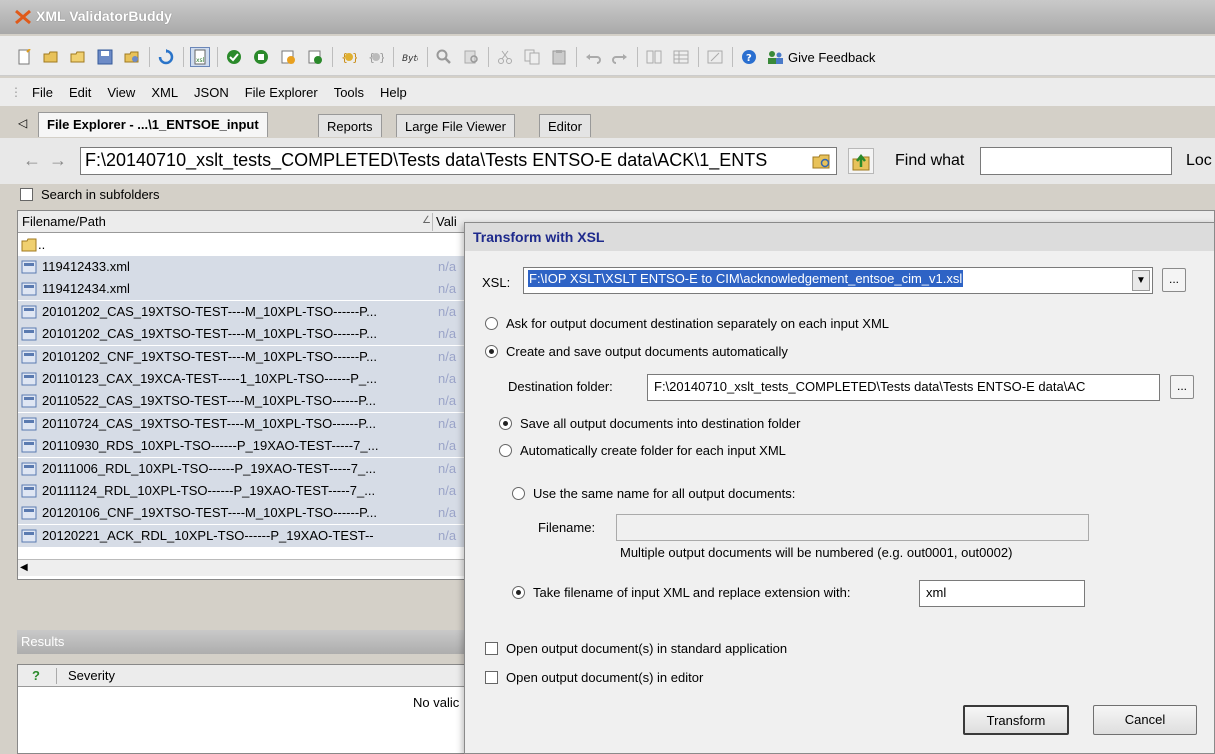 Image resolution: width=1215 pixels, height=754 pixels. What do you see at coordinates (491, 323) in the screenshot?
I see `ask-destination-radio` at bounding box center [491, 323].